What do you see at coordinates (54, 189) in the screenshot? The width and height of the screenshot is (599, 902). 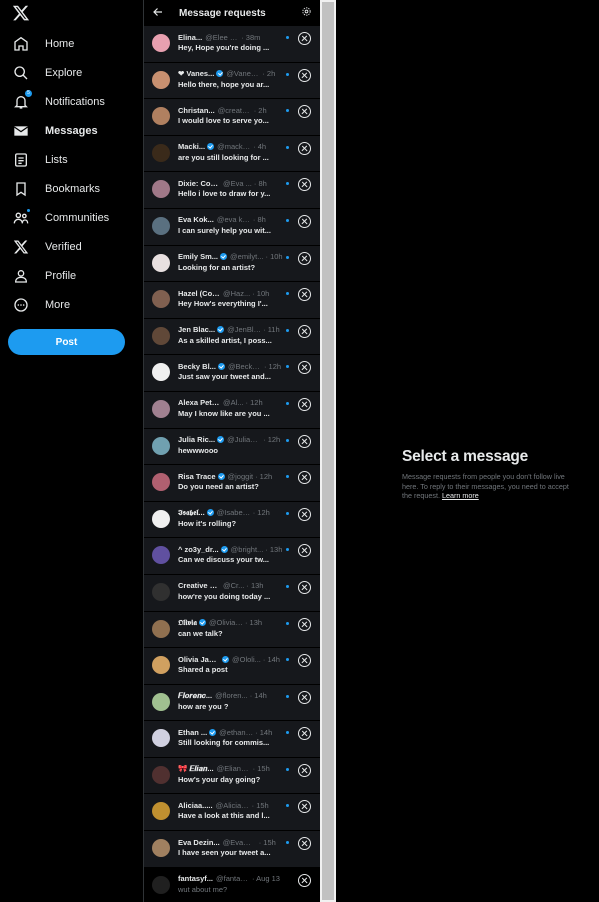 I see `nav-bookmarks: Bookmarks` at bounding box center [54, 189].